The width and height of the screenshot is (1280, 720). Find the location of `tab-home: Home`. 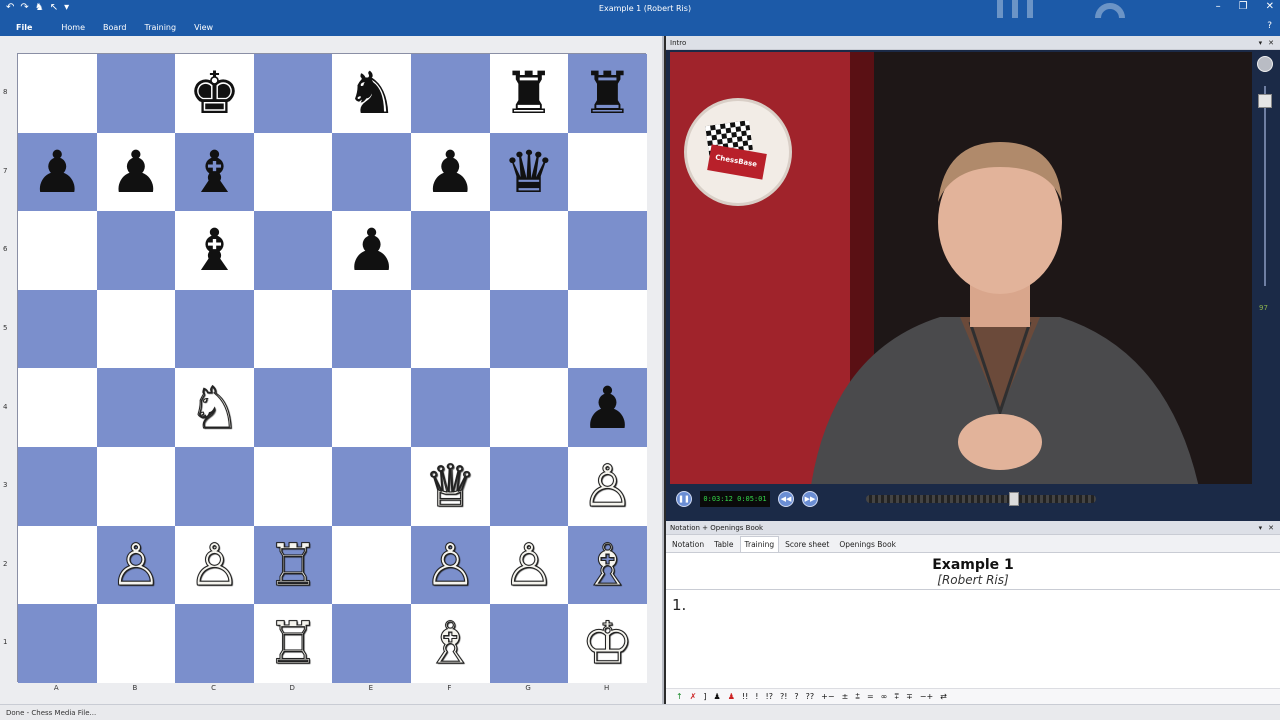

tab-home: Home is located at coordinates (73, 27).